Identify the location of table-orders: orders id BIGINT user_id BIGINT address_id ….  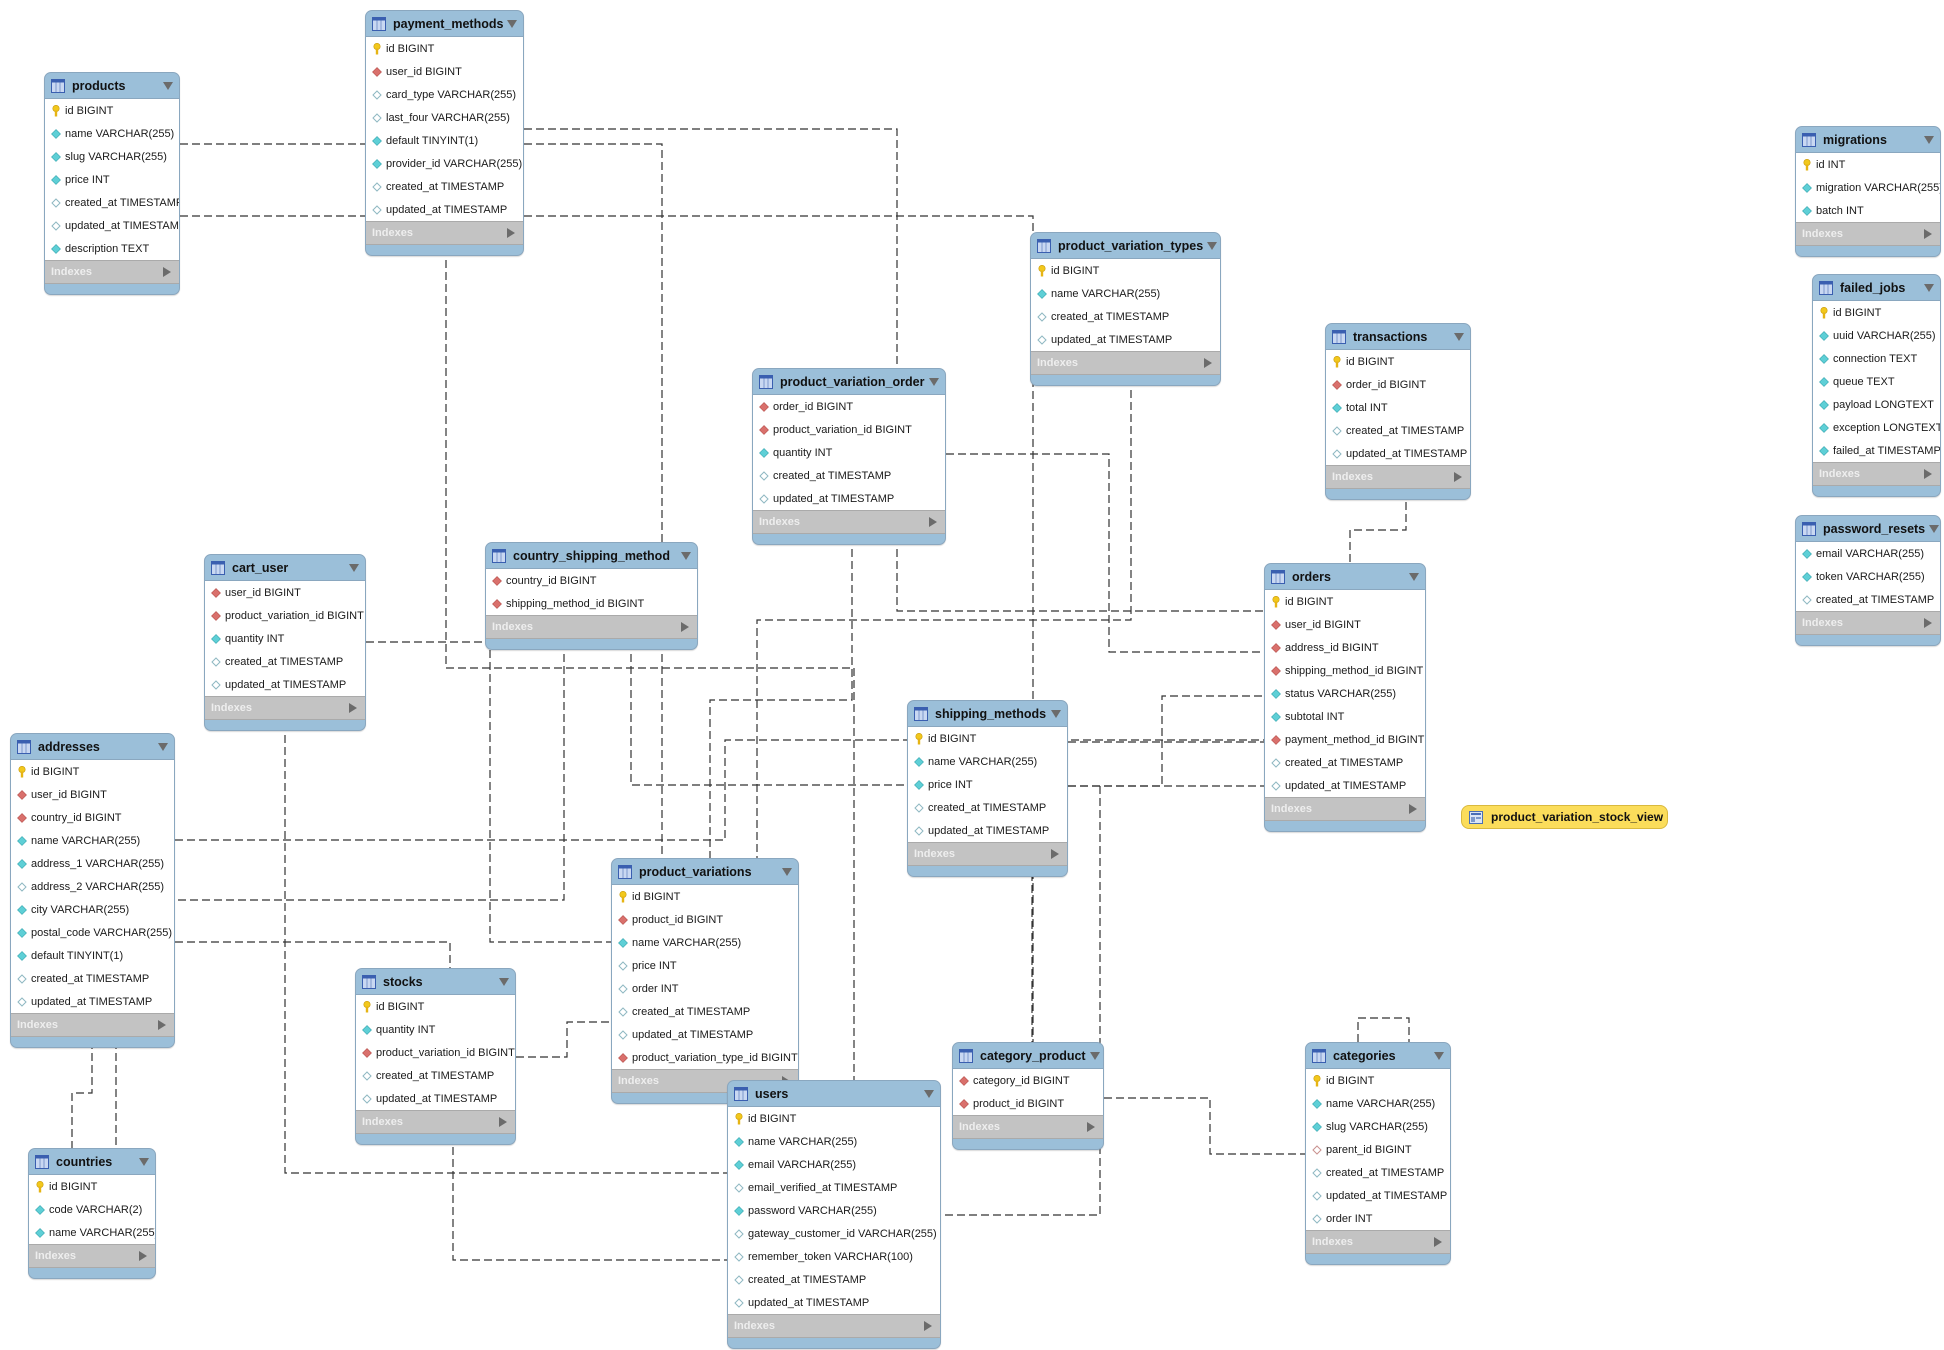
(1345, 697).